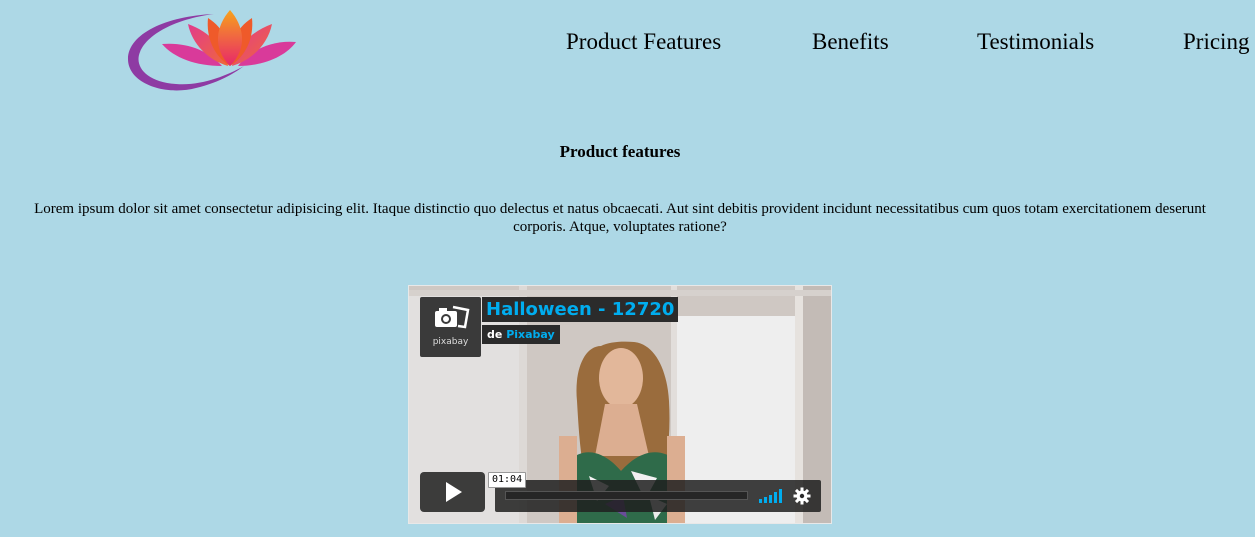  What do you see at coordinates (1216, 42) in the screenshot?
I see `nav-pricing: Pricing` at bounding box center [1216, 42].